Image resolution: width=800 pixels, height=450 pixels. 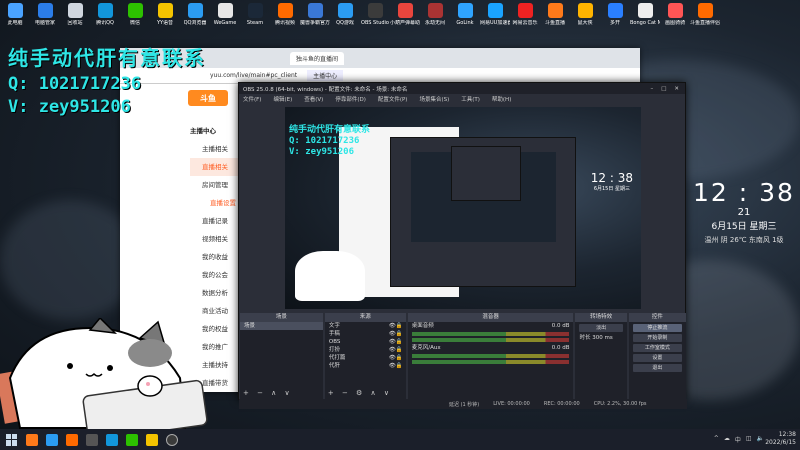 What do you see at coordinates (365, 334) in the screenshot?
I see `source-item: 手稿 👁🔒` at bounding box center [365, 334].